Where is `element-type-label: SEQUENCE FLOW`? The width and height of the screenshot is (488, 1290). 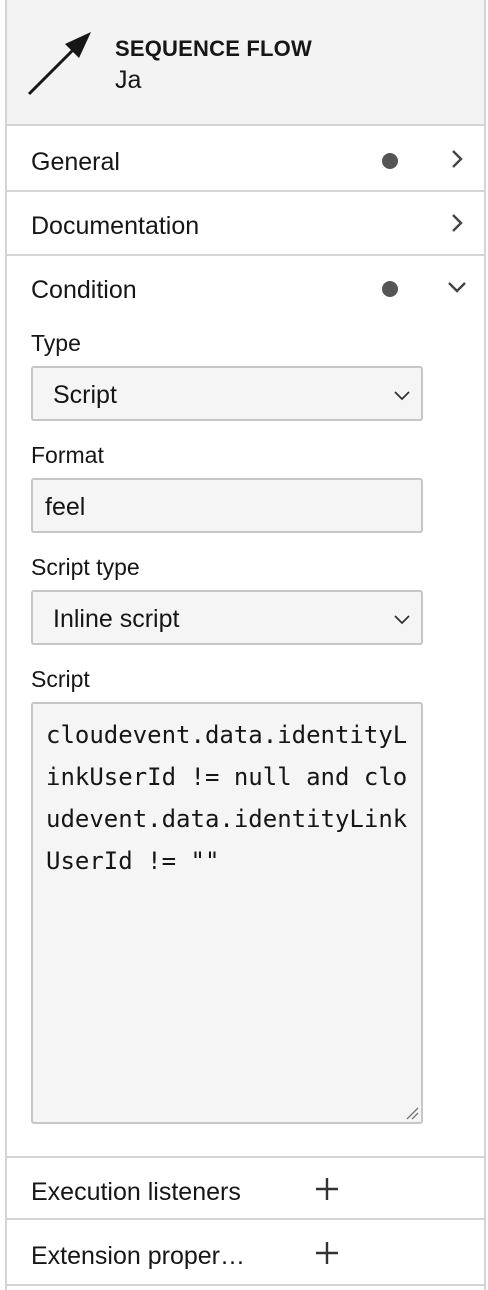 element-type-label: SEQUENCE FLOW is located at coordinates (213, 48).